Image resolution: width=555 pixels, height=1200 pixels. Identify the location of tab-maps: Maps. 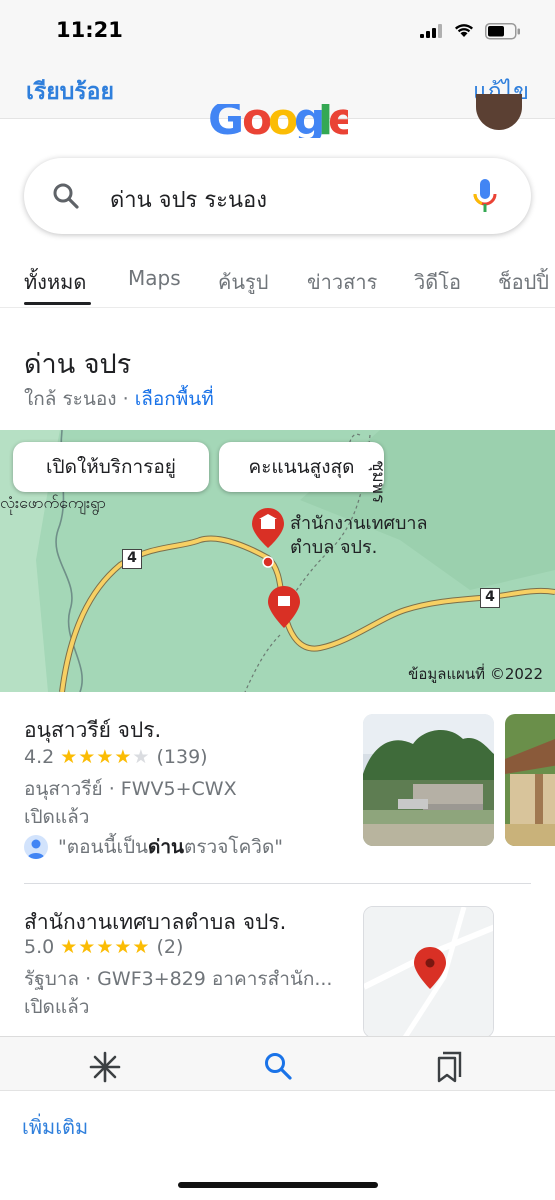
(154, 278).